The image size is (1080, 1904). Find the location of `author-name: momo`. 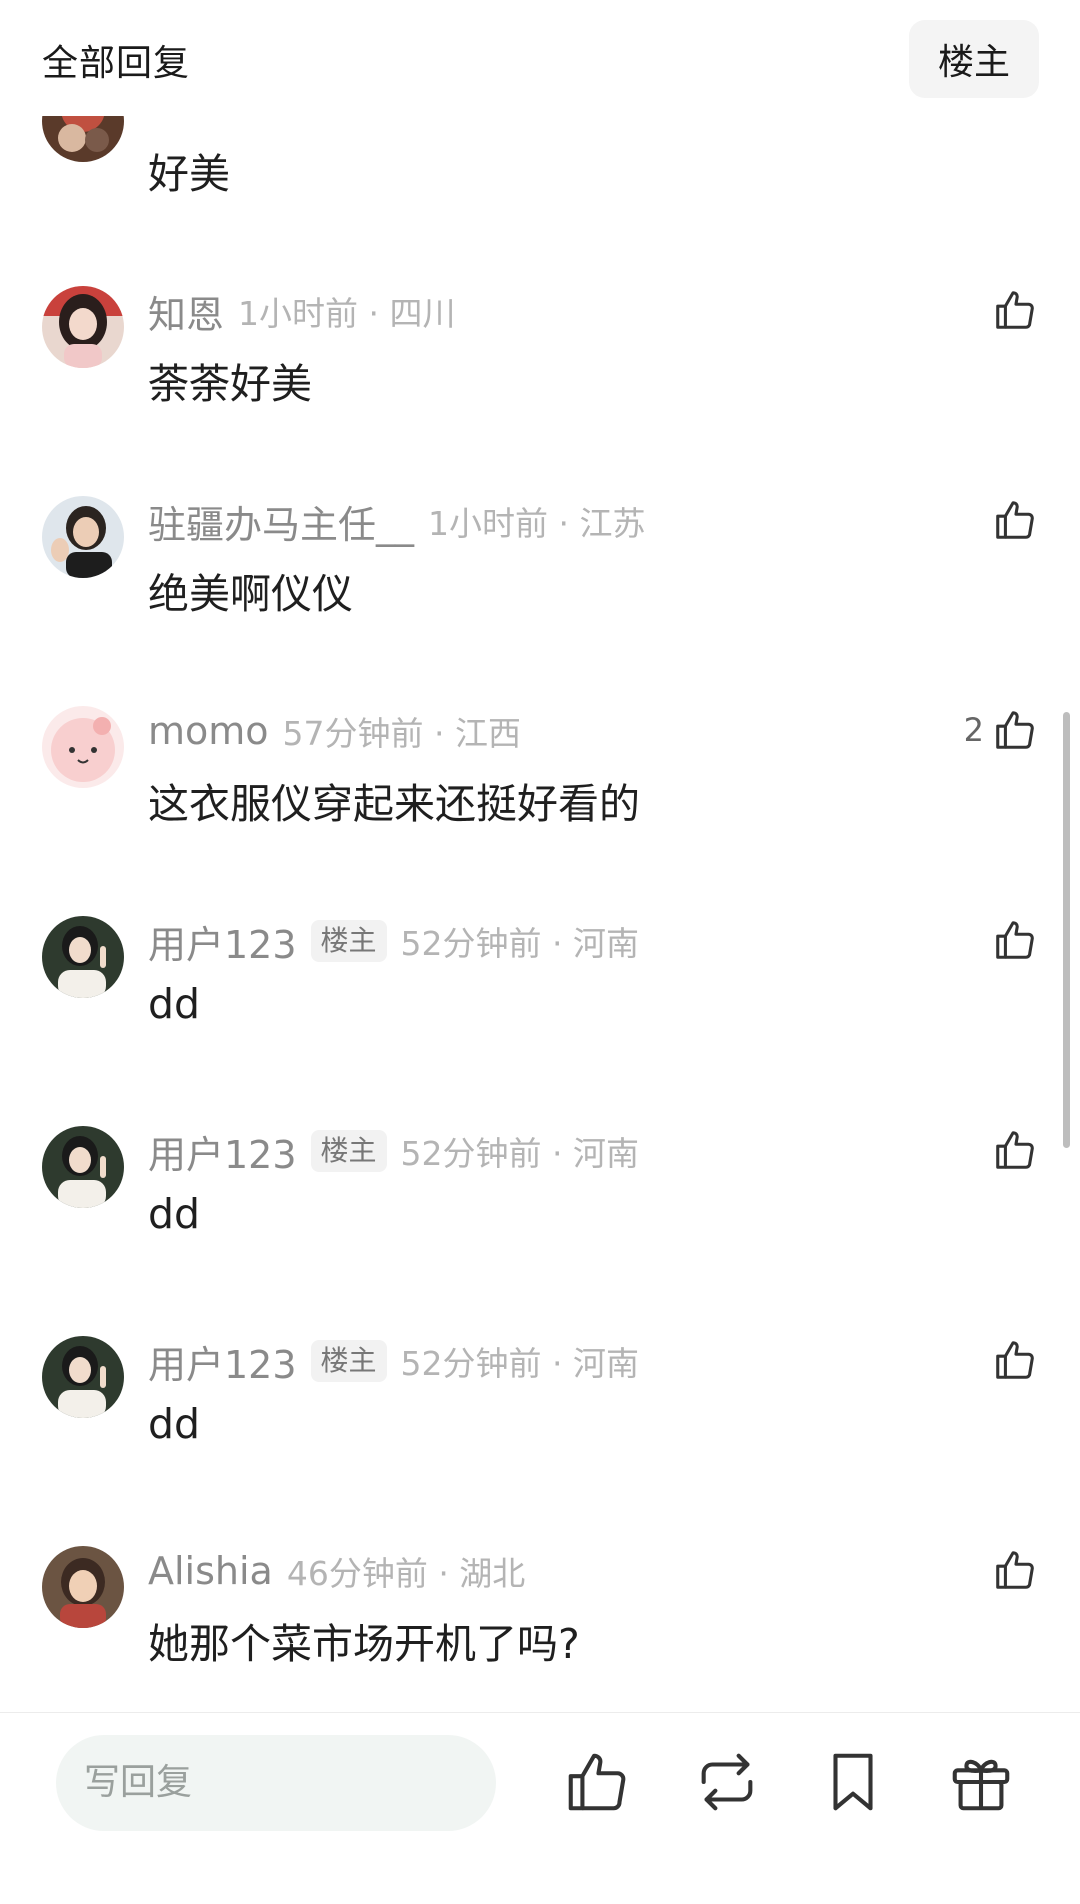

author-name: momo is located at coordinates (208, 731).